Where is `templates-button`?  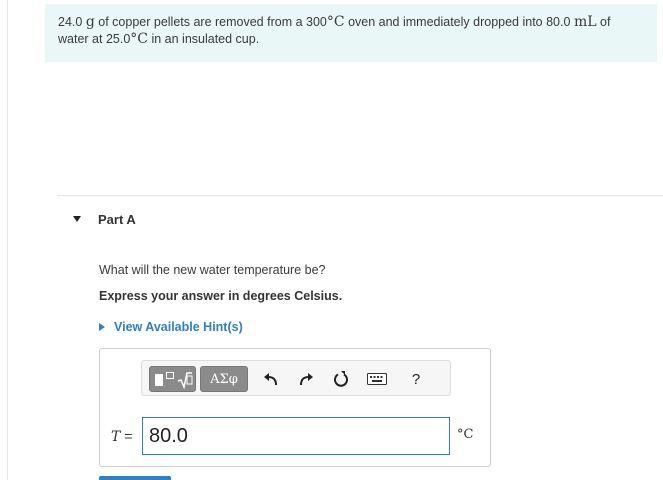
templates-button is located at coordinates (172, 379).